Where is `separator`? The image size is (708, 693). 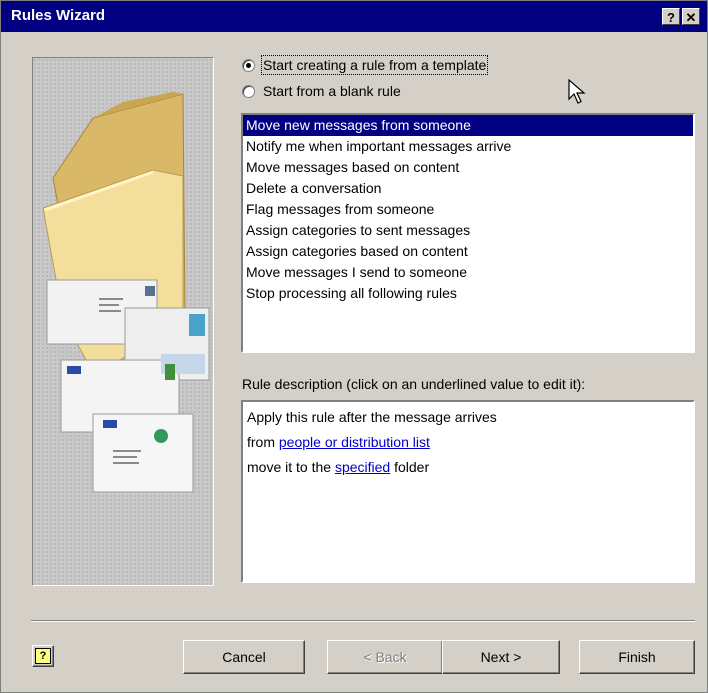 separator is located at coordinates (363, 621).